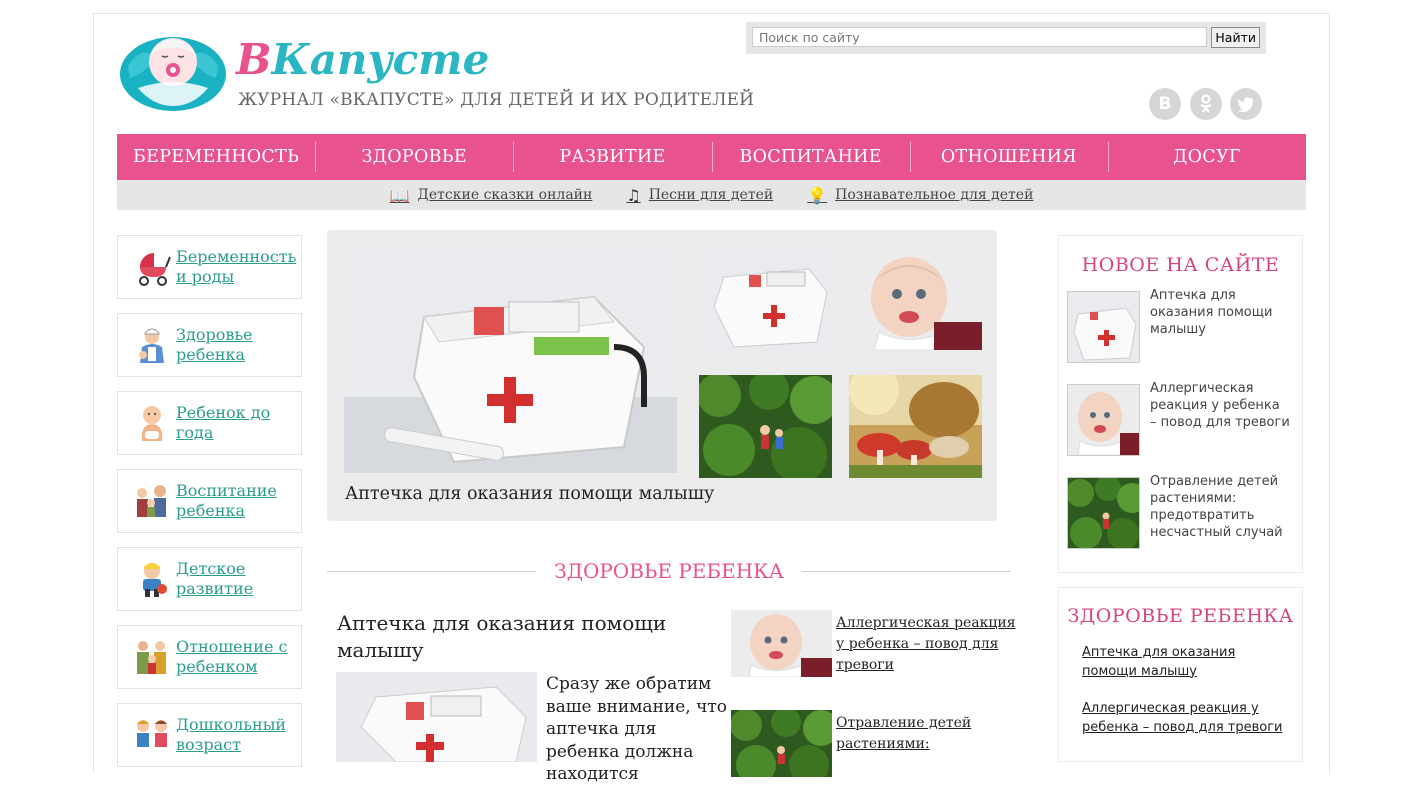 Image resolution: width=1424 pixels, height=786 pixels. Describe the element at coordinates (765, 298) in the screenshot. I see `featured-thumb-first-aid` at that location.